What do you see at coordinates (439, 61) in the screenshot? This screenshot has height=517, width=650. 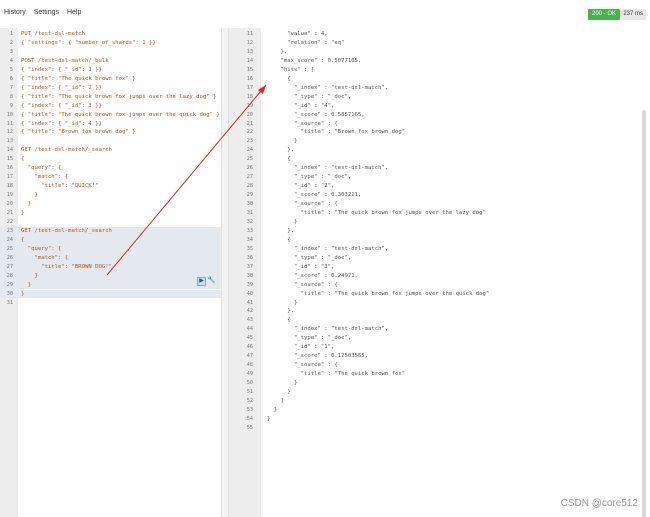 I see `response-line: 14 "max_score" : 0.5077165,` at bounding box center [439, 61].